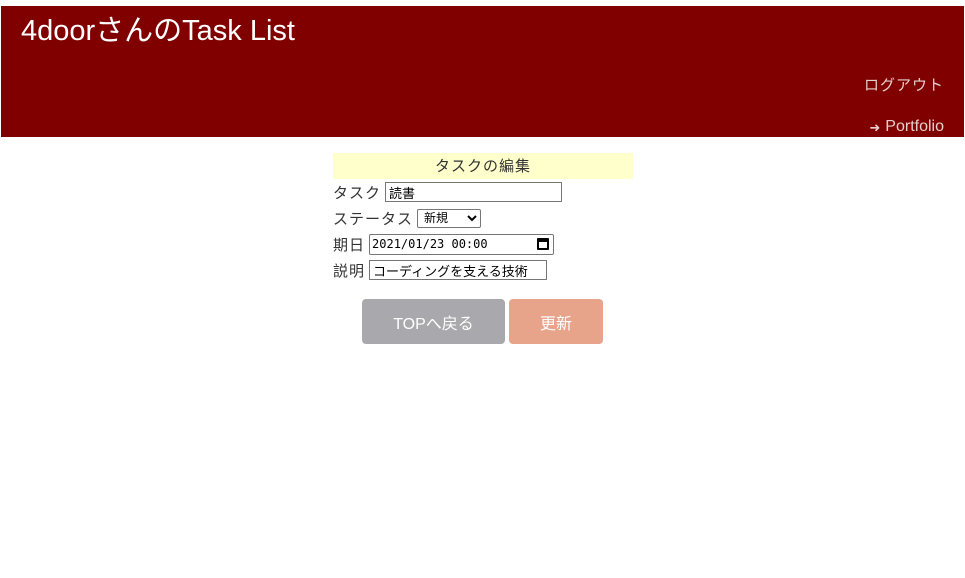 The image size is (965, 578). What do you see at coordinates (158, 31) in the screenshot?
I see `app-title: 4doorさんのTask List` at bounding box center [158, 31].